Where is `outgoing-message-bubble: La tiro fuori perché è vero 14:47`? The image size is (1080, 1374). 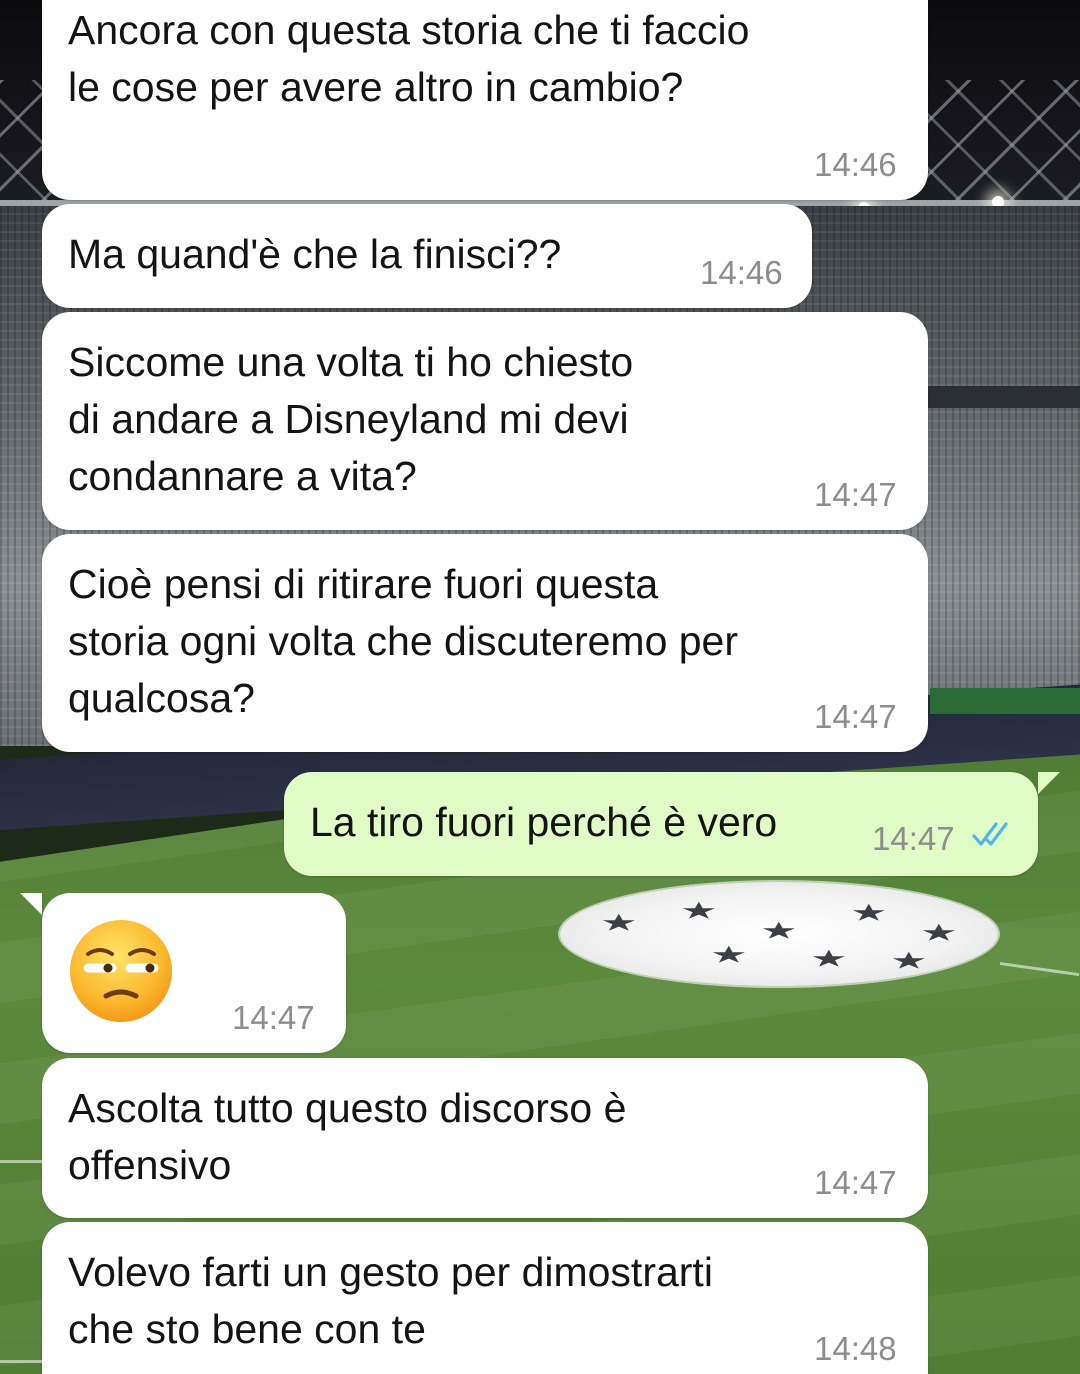 outgoing-message-bubble: La tiro fuori perché è vero 14:47 is located at coordinates (661, 824).